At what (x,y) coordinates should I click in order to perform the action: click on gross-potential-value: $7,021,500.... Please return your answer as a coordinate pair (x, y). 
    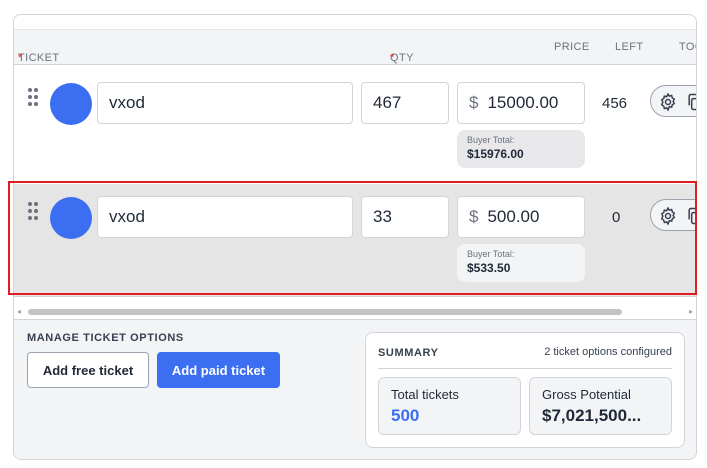
    Looking at the image, I should click on (592, 415).